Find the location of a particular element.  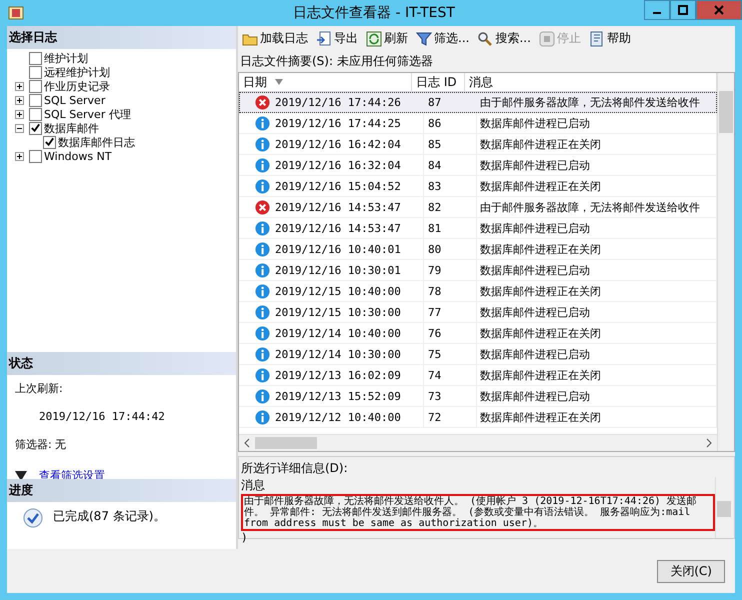

tree-item: Windows NT is located at coordinates (78, 156).